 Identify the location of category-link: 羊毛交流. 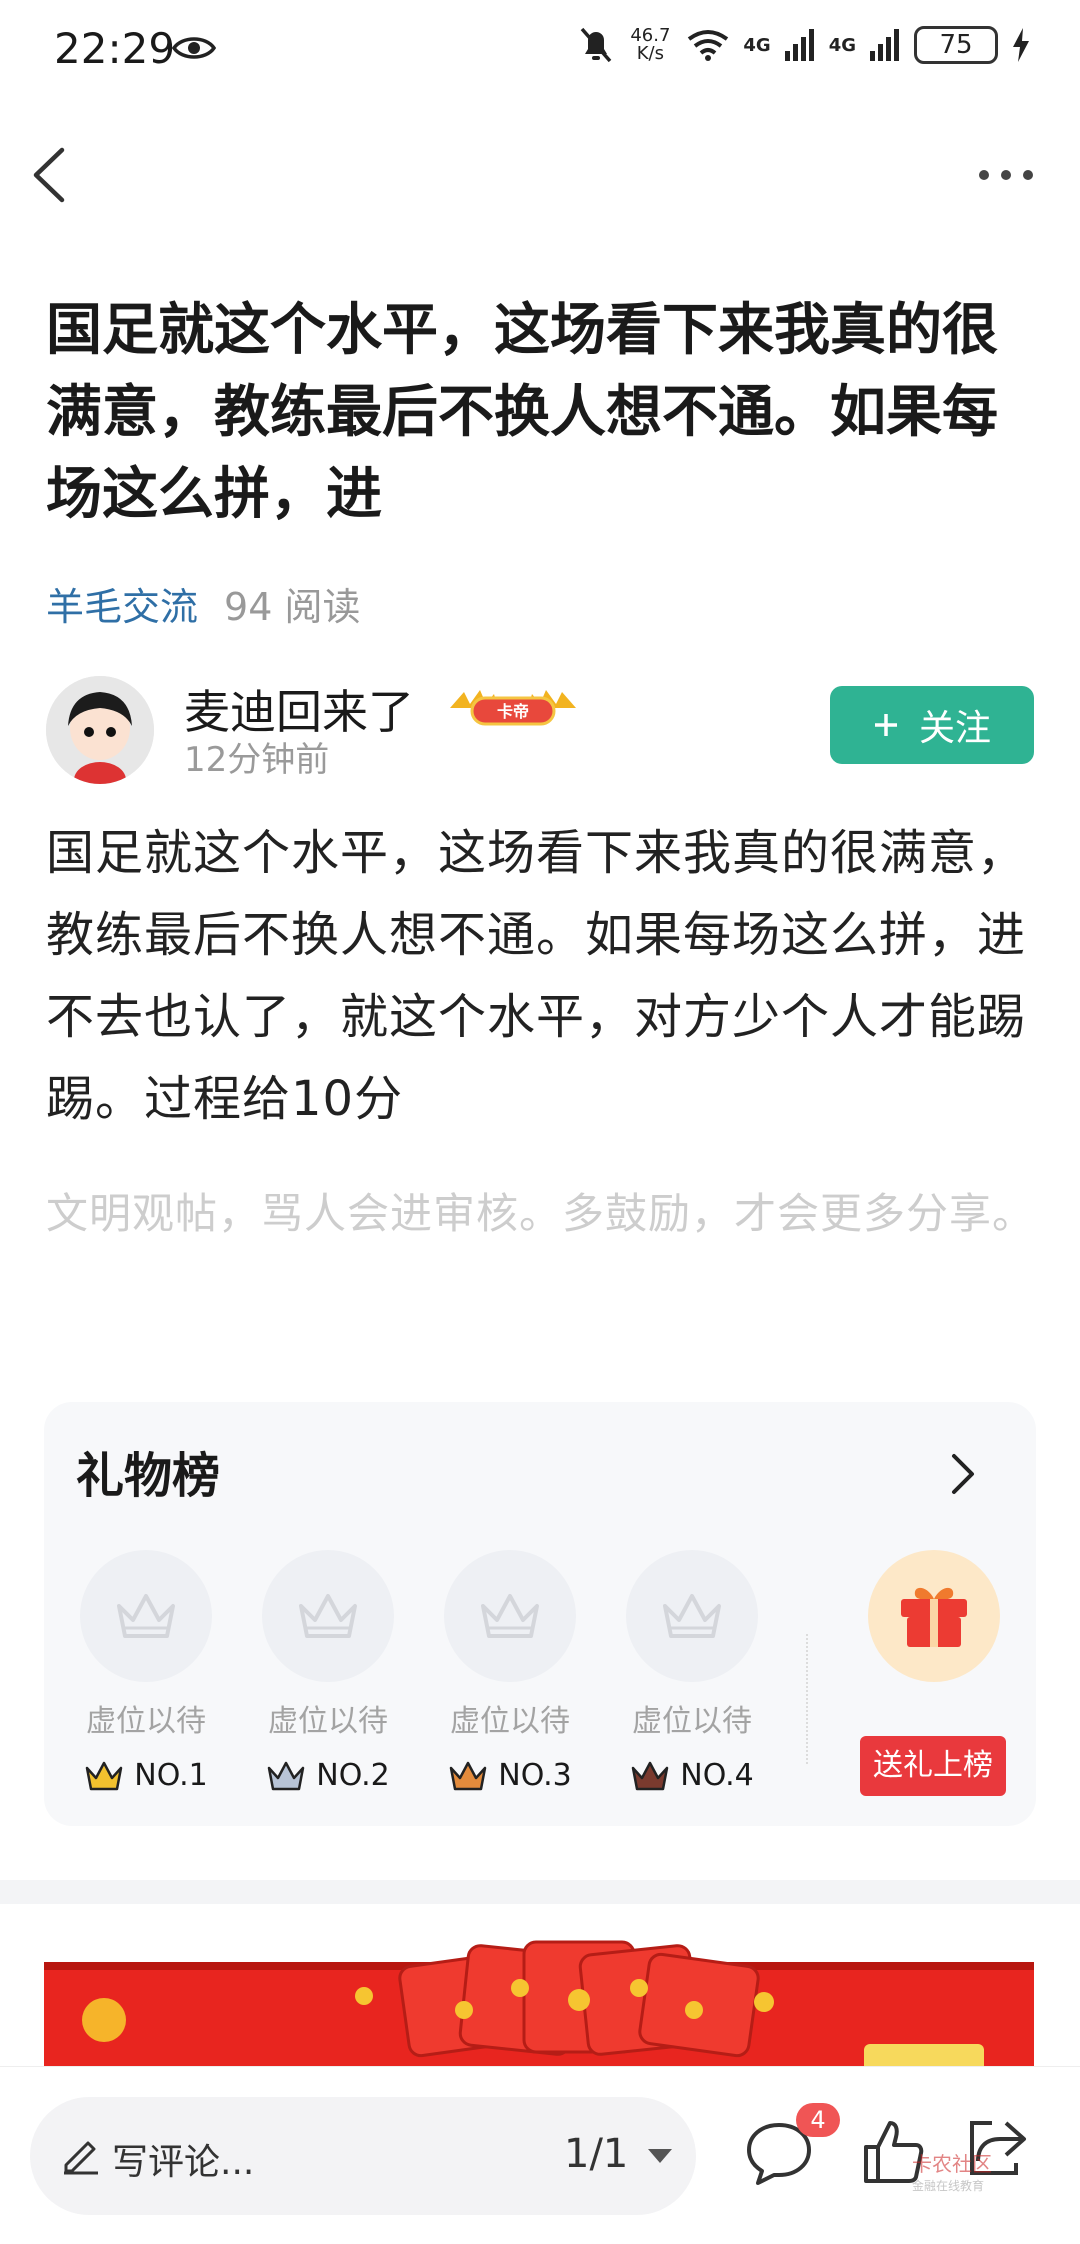
(122, 603).